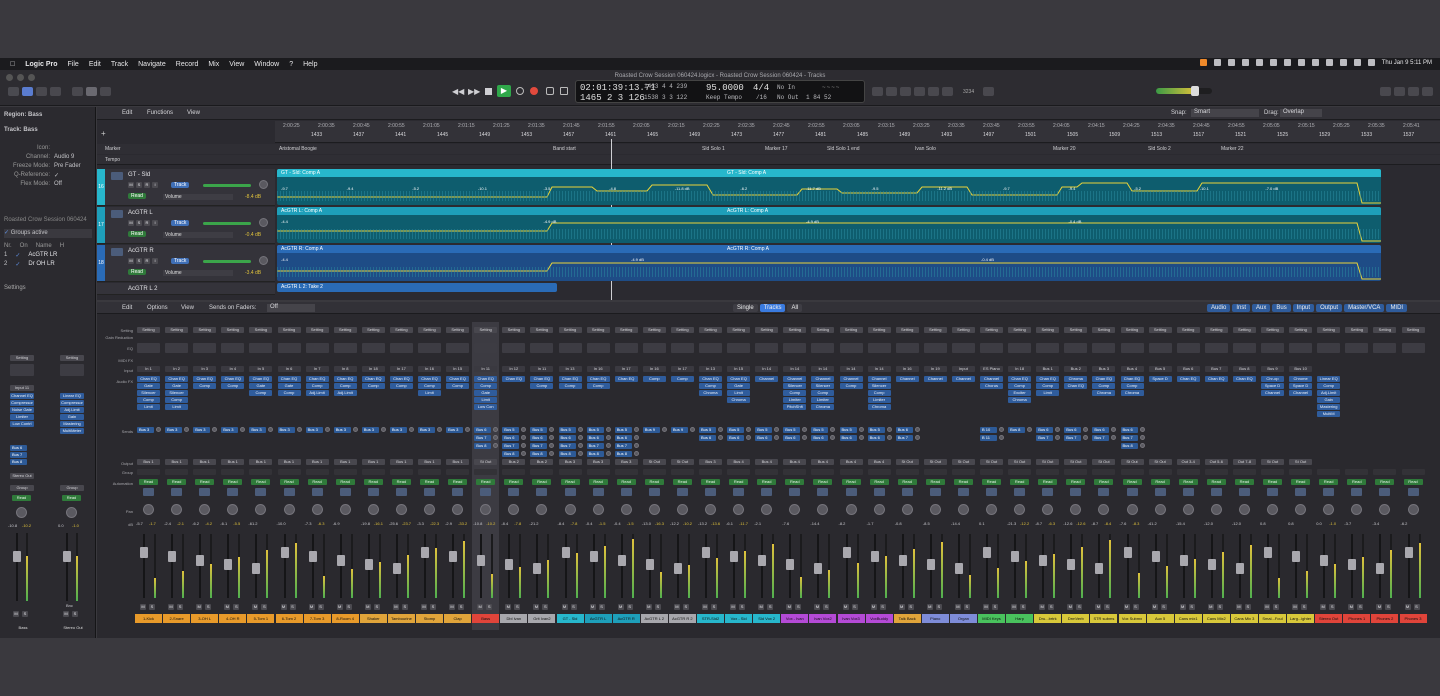  I want to click on output-slot: St Out, so click(654, 462).